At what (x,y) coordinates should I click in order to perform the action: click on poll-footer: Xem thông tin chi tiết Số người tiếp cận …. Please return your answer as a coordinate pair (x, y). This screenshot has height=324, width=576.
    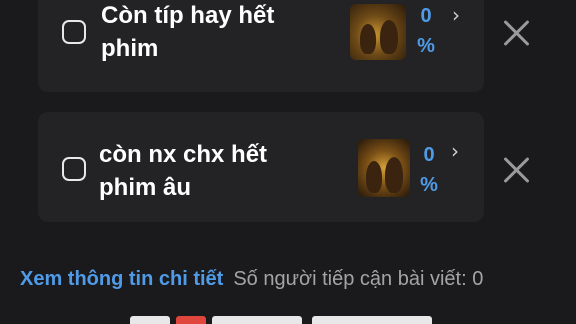
    Looking at the image, I should click on (251, 279).